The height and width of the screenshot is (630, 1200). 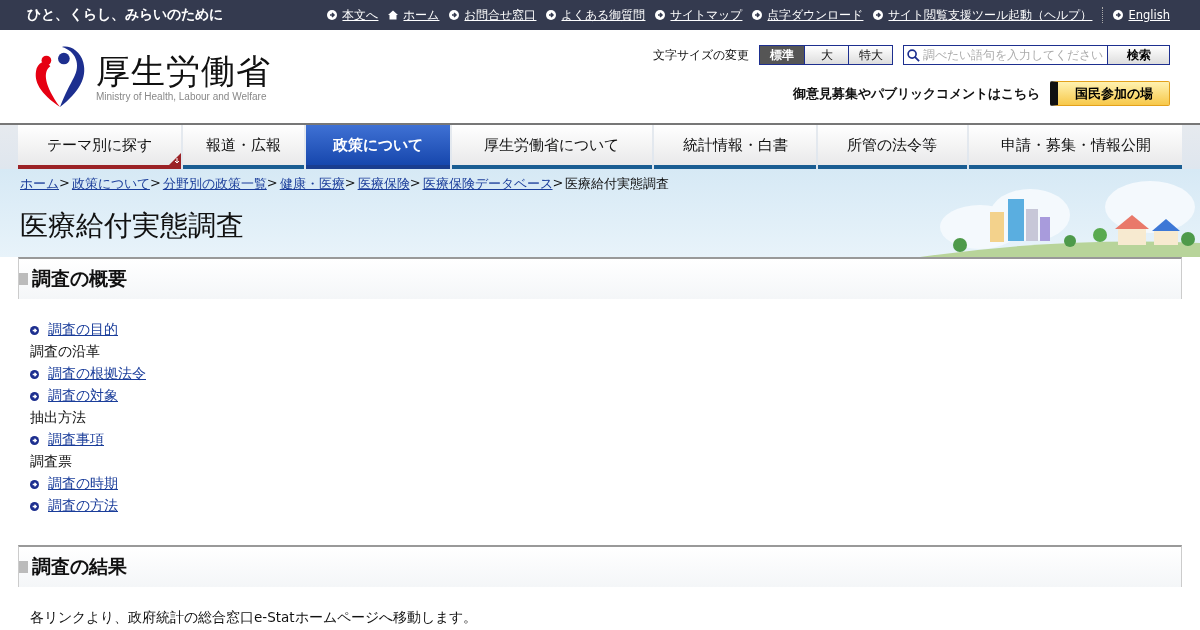 What do you see at coordinates (493, 15) in the screenshot?
I see `top-link: お問合せ窓口` at bounding box center [493, 15].